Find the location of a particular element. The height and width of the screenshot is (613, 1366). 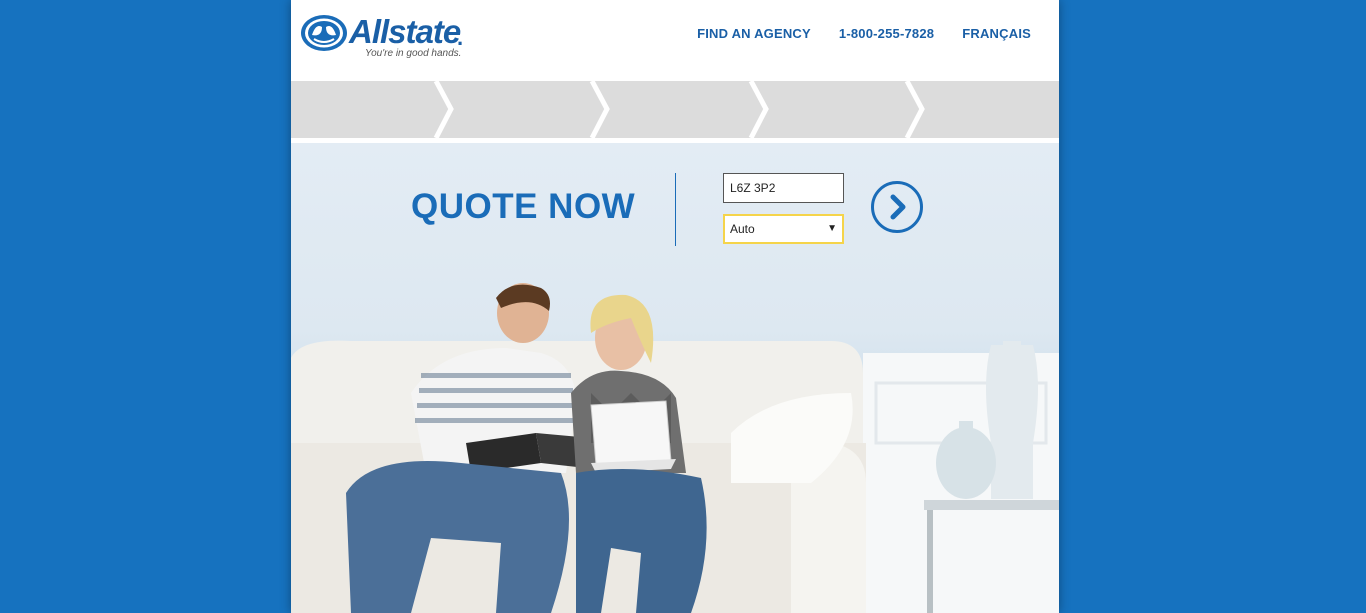

chevron-down-icon: ▼ is located at coordinates (832, 228).